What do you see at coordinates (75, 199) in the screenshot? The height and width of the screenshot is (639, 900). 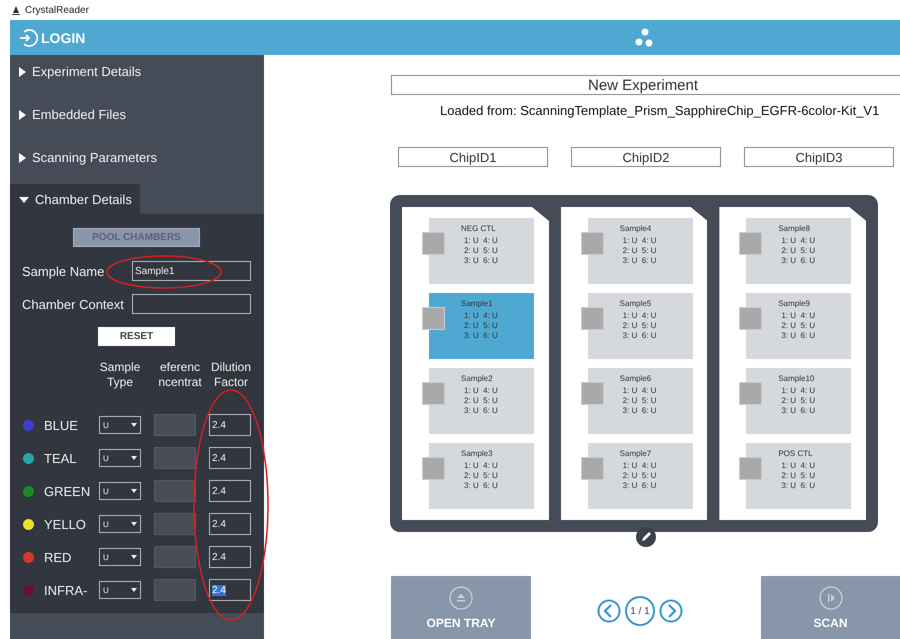 I see `sidebar-section-header: Chamber Details` at bounding box center [75, 199].